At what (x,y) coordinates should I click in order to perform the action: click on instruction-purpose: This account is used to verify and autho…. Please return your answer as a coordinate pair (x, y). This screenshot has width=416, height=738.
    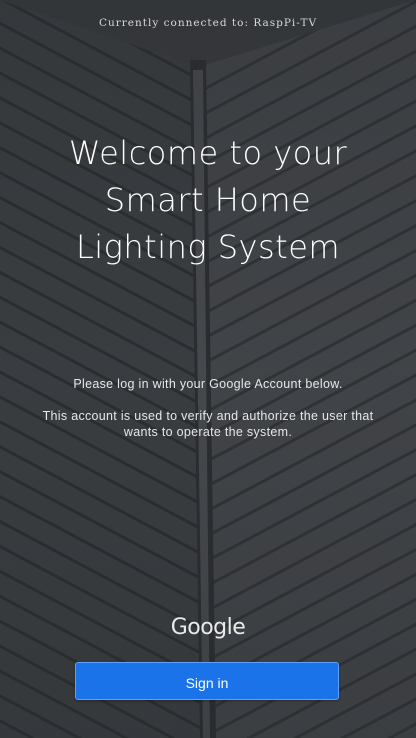
    Looking at the image, I should click on (208, 424).